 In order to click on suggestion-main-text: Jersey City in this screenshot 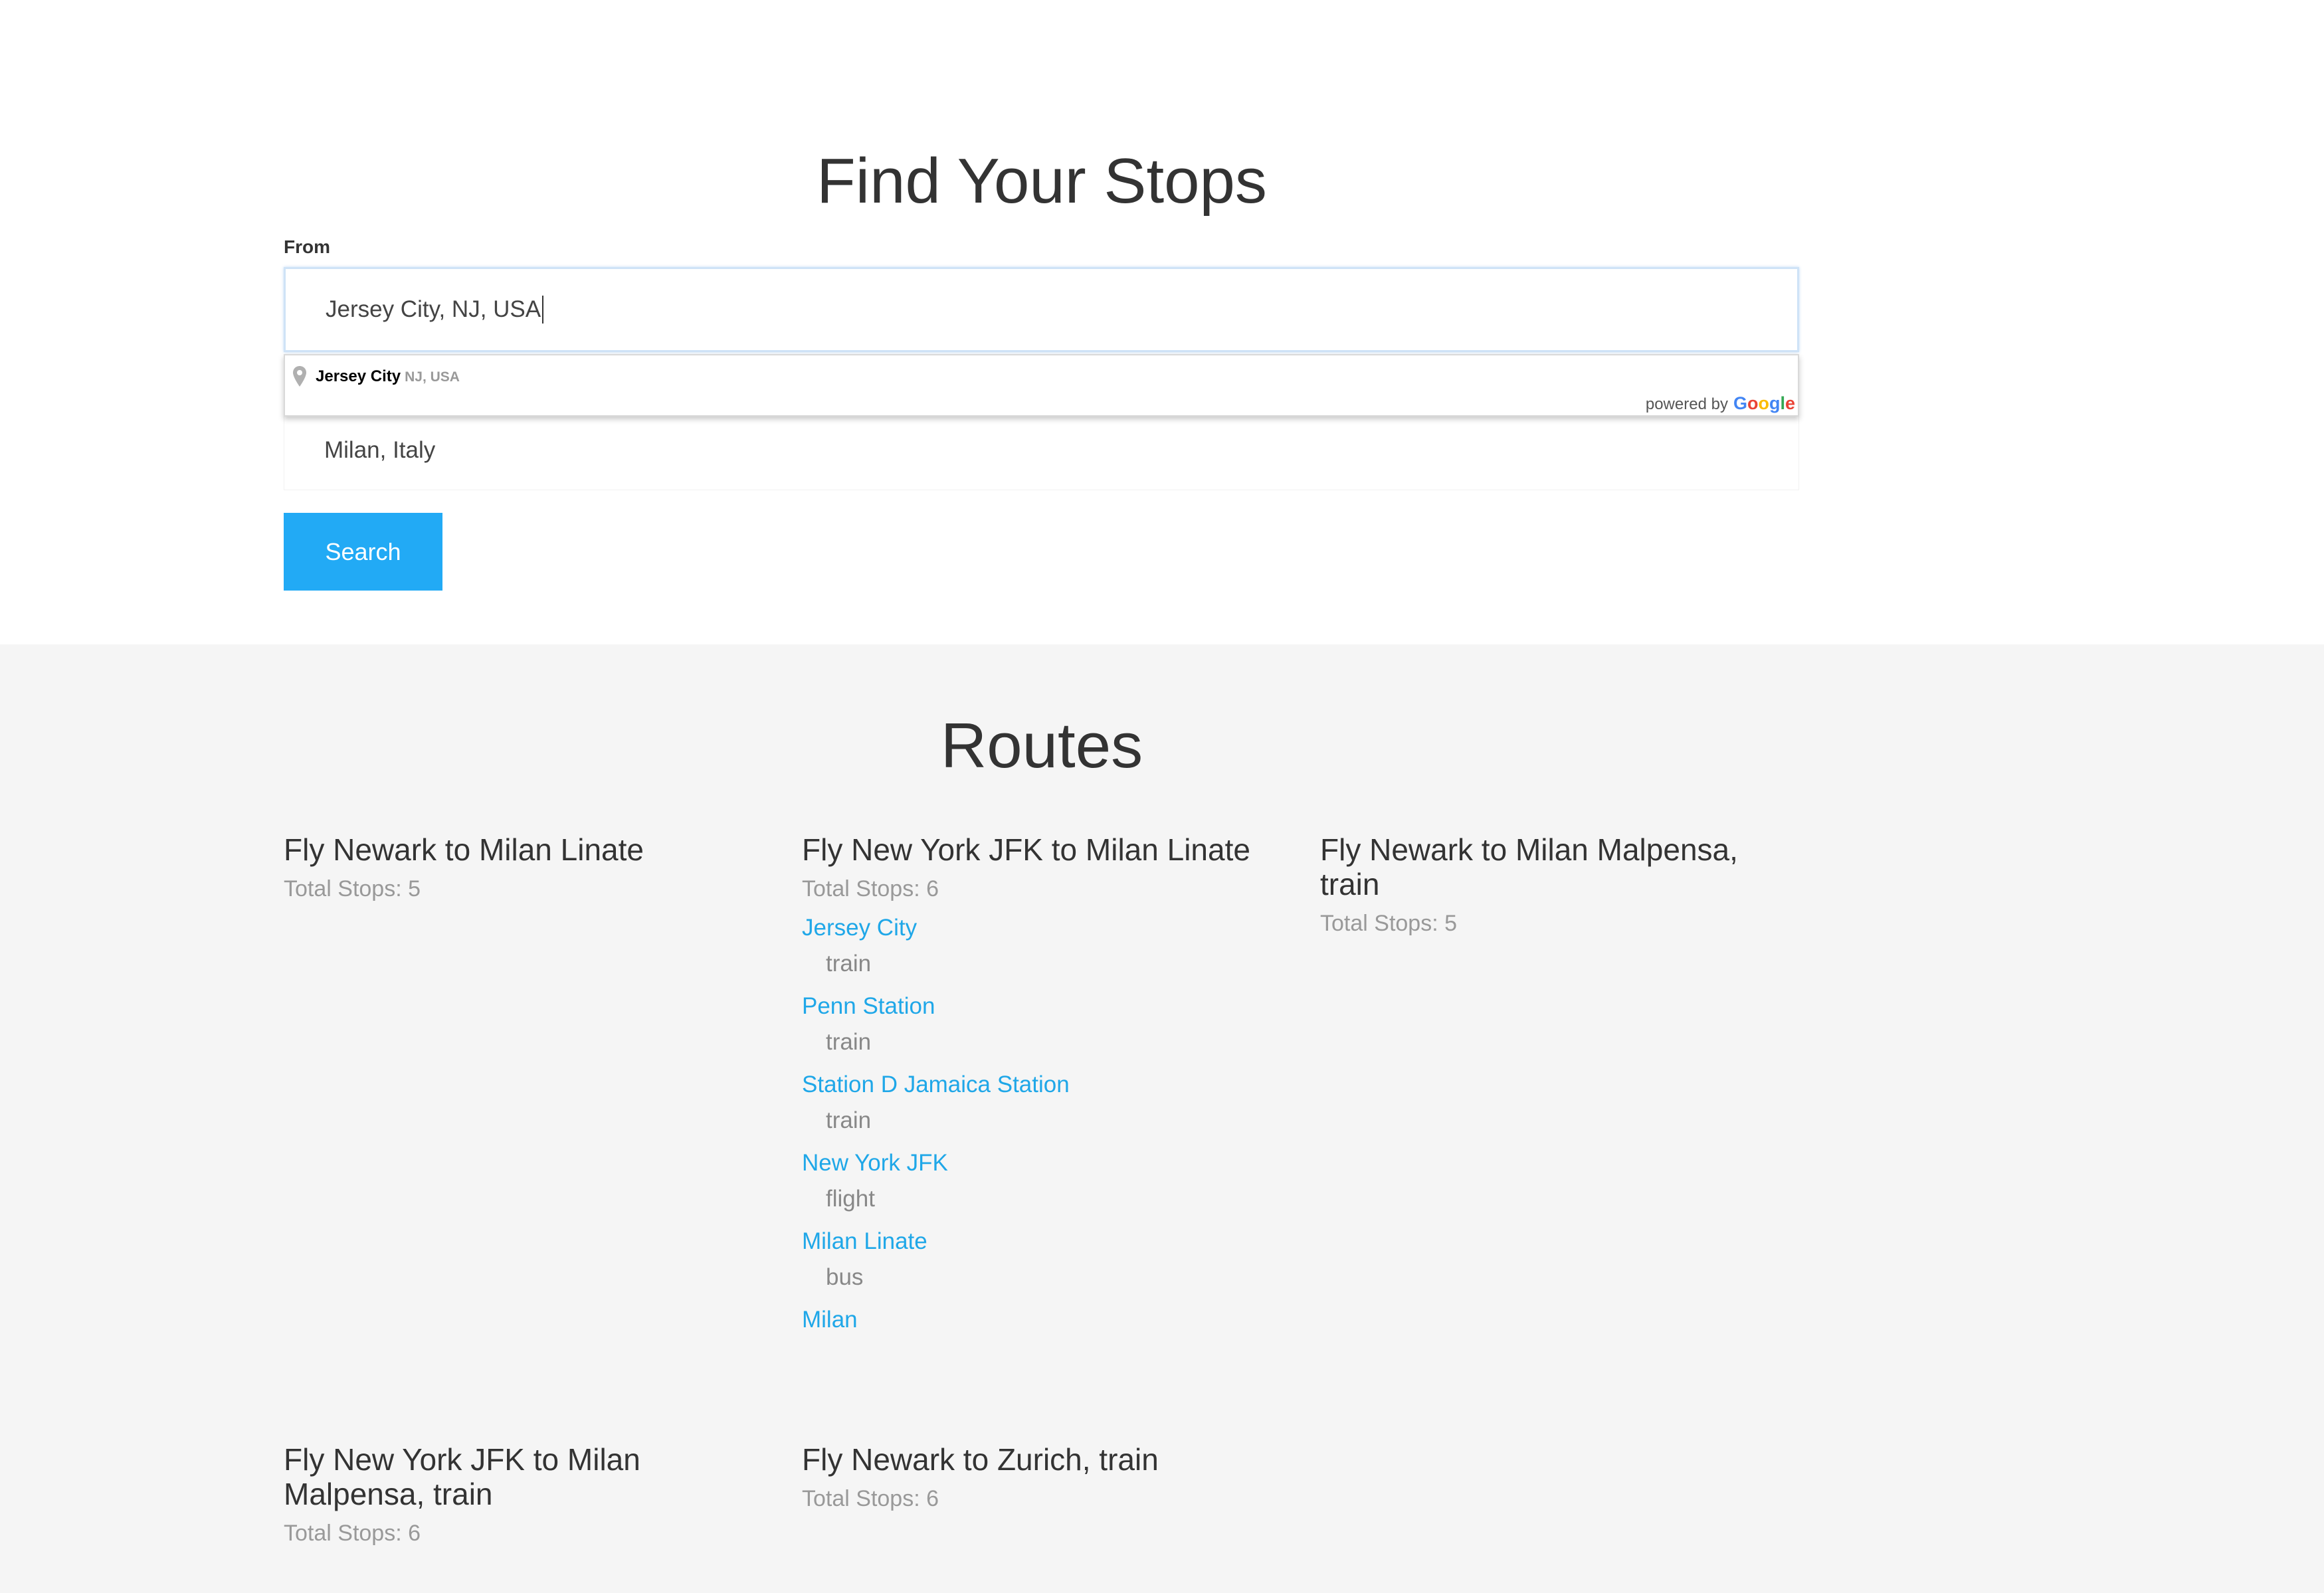, I will do `click(359, 376)`.